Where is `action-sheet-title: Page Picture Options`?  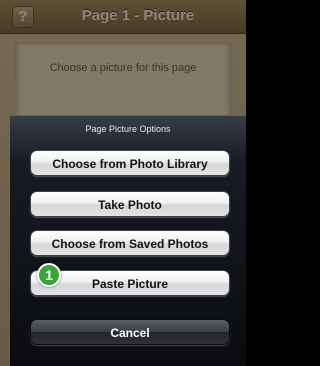
action-sheet-title: Page Picture Options is located at coordinates (128, 129).